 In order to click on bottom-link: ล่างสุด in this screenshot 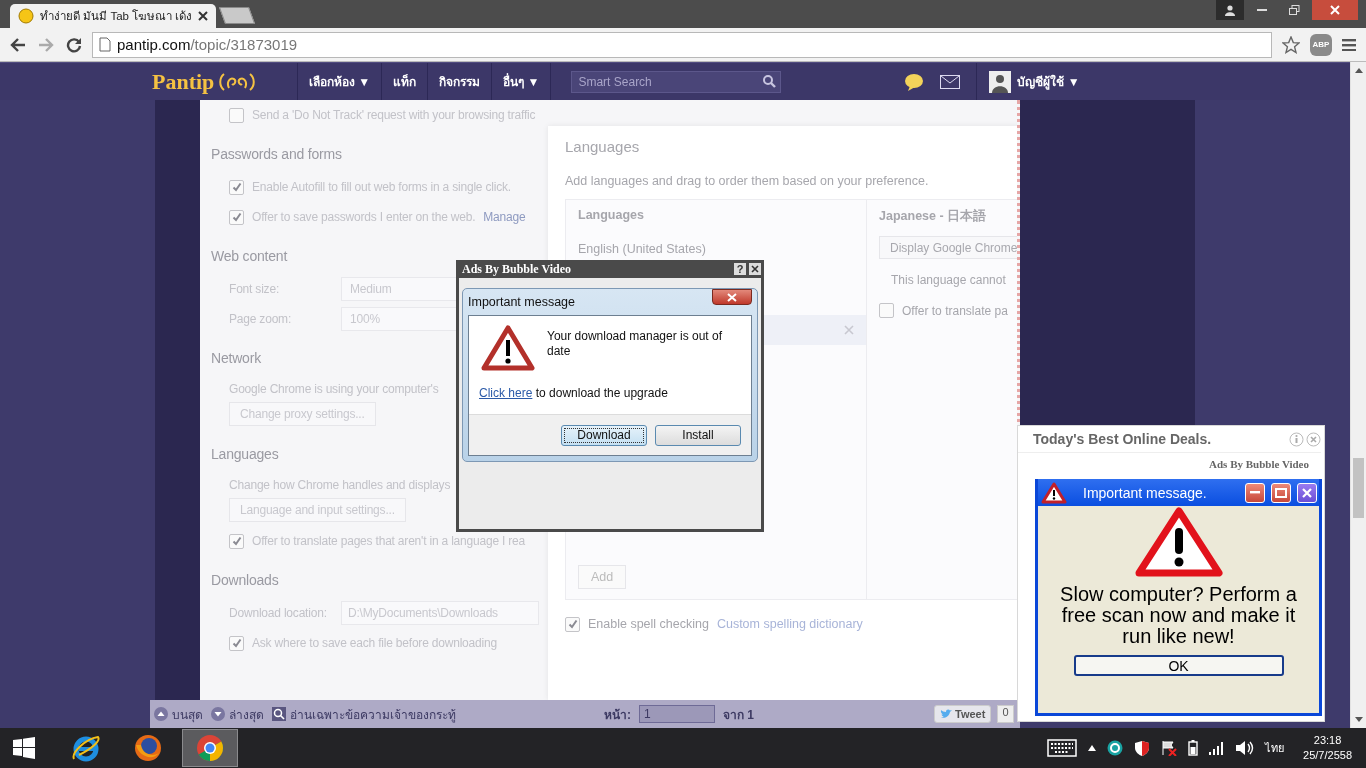, I will do `click(246, 714)`.